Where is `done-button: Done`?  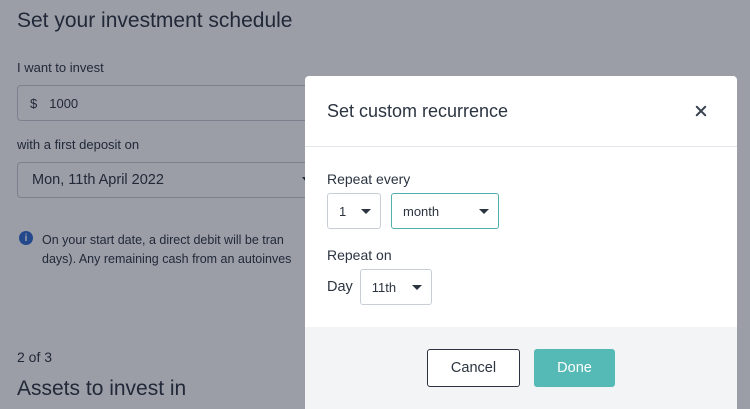
done-button: Done is located at coordinates (574, 368).